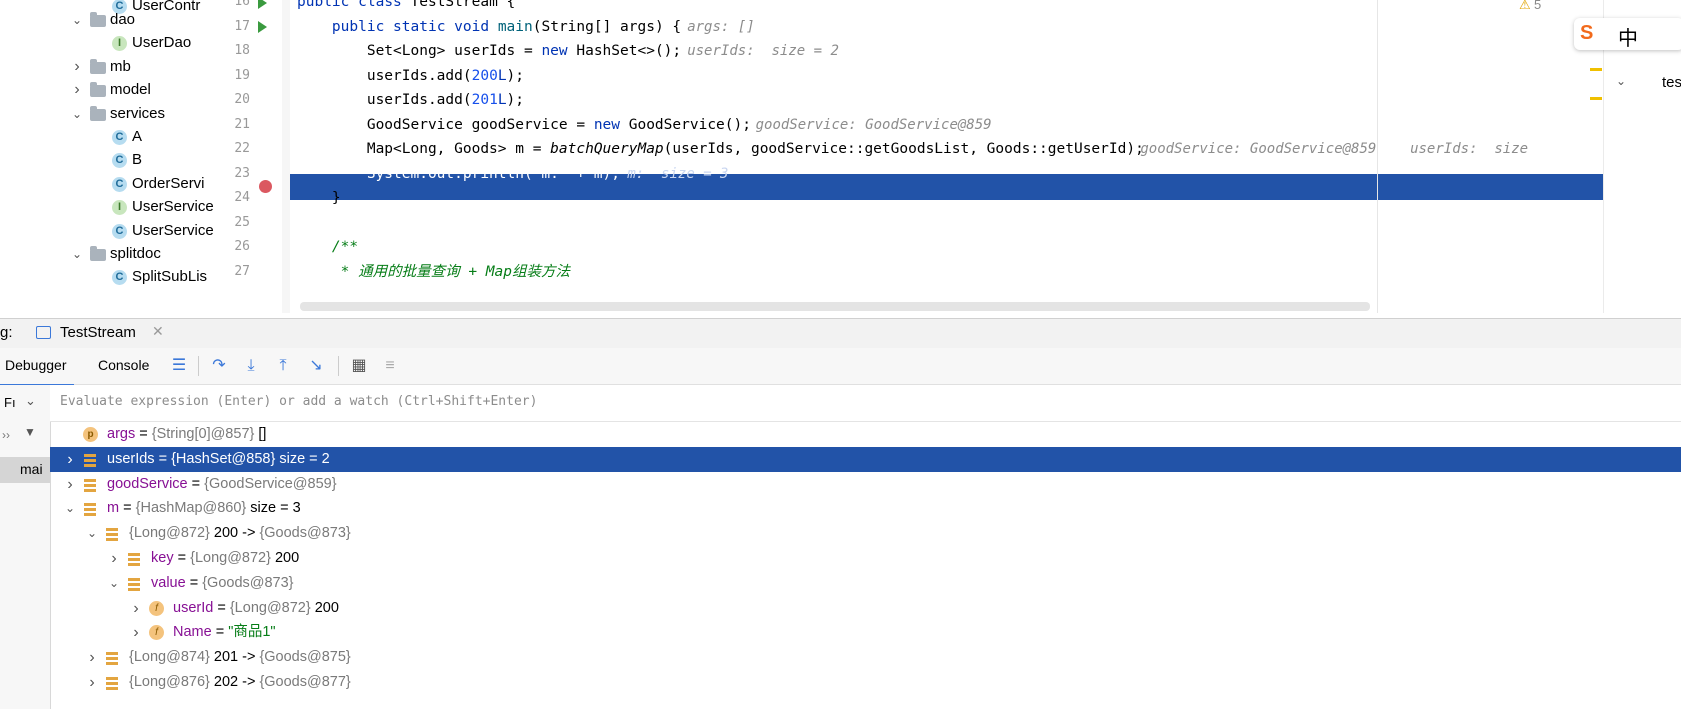  I want to click on variable-value: 202 ->, so click(234, 682).